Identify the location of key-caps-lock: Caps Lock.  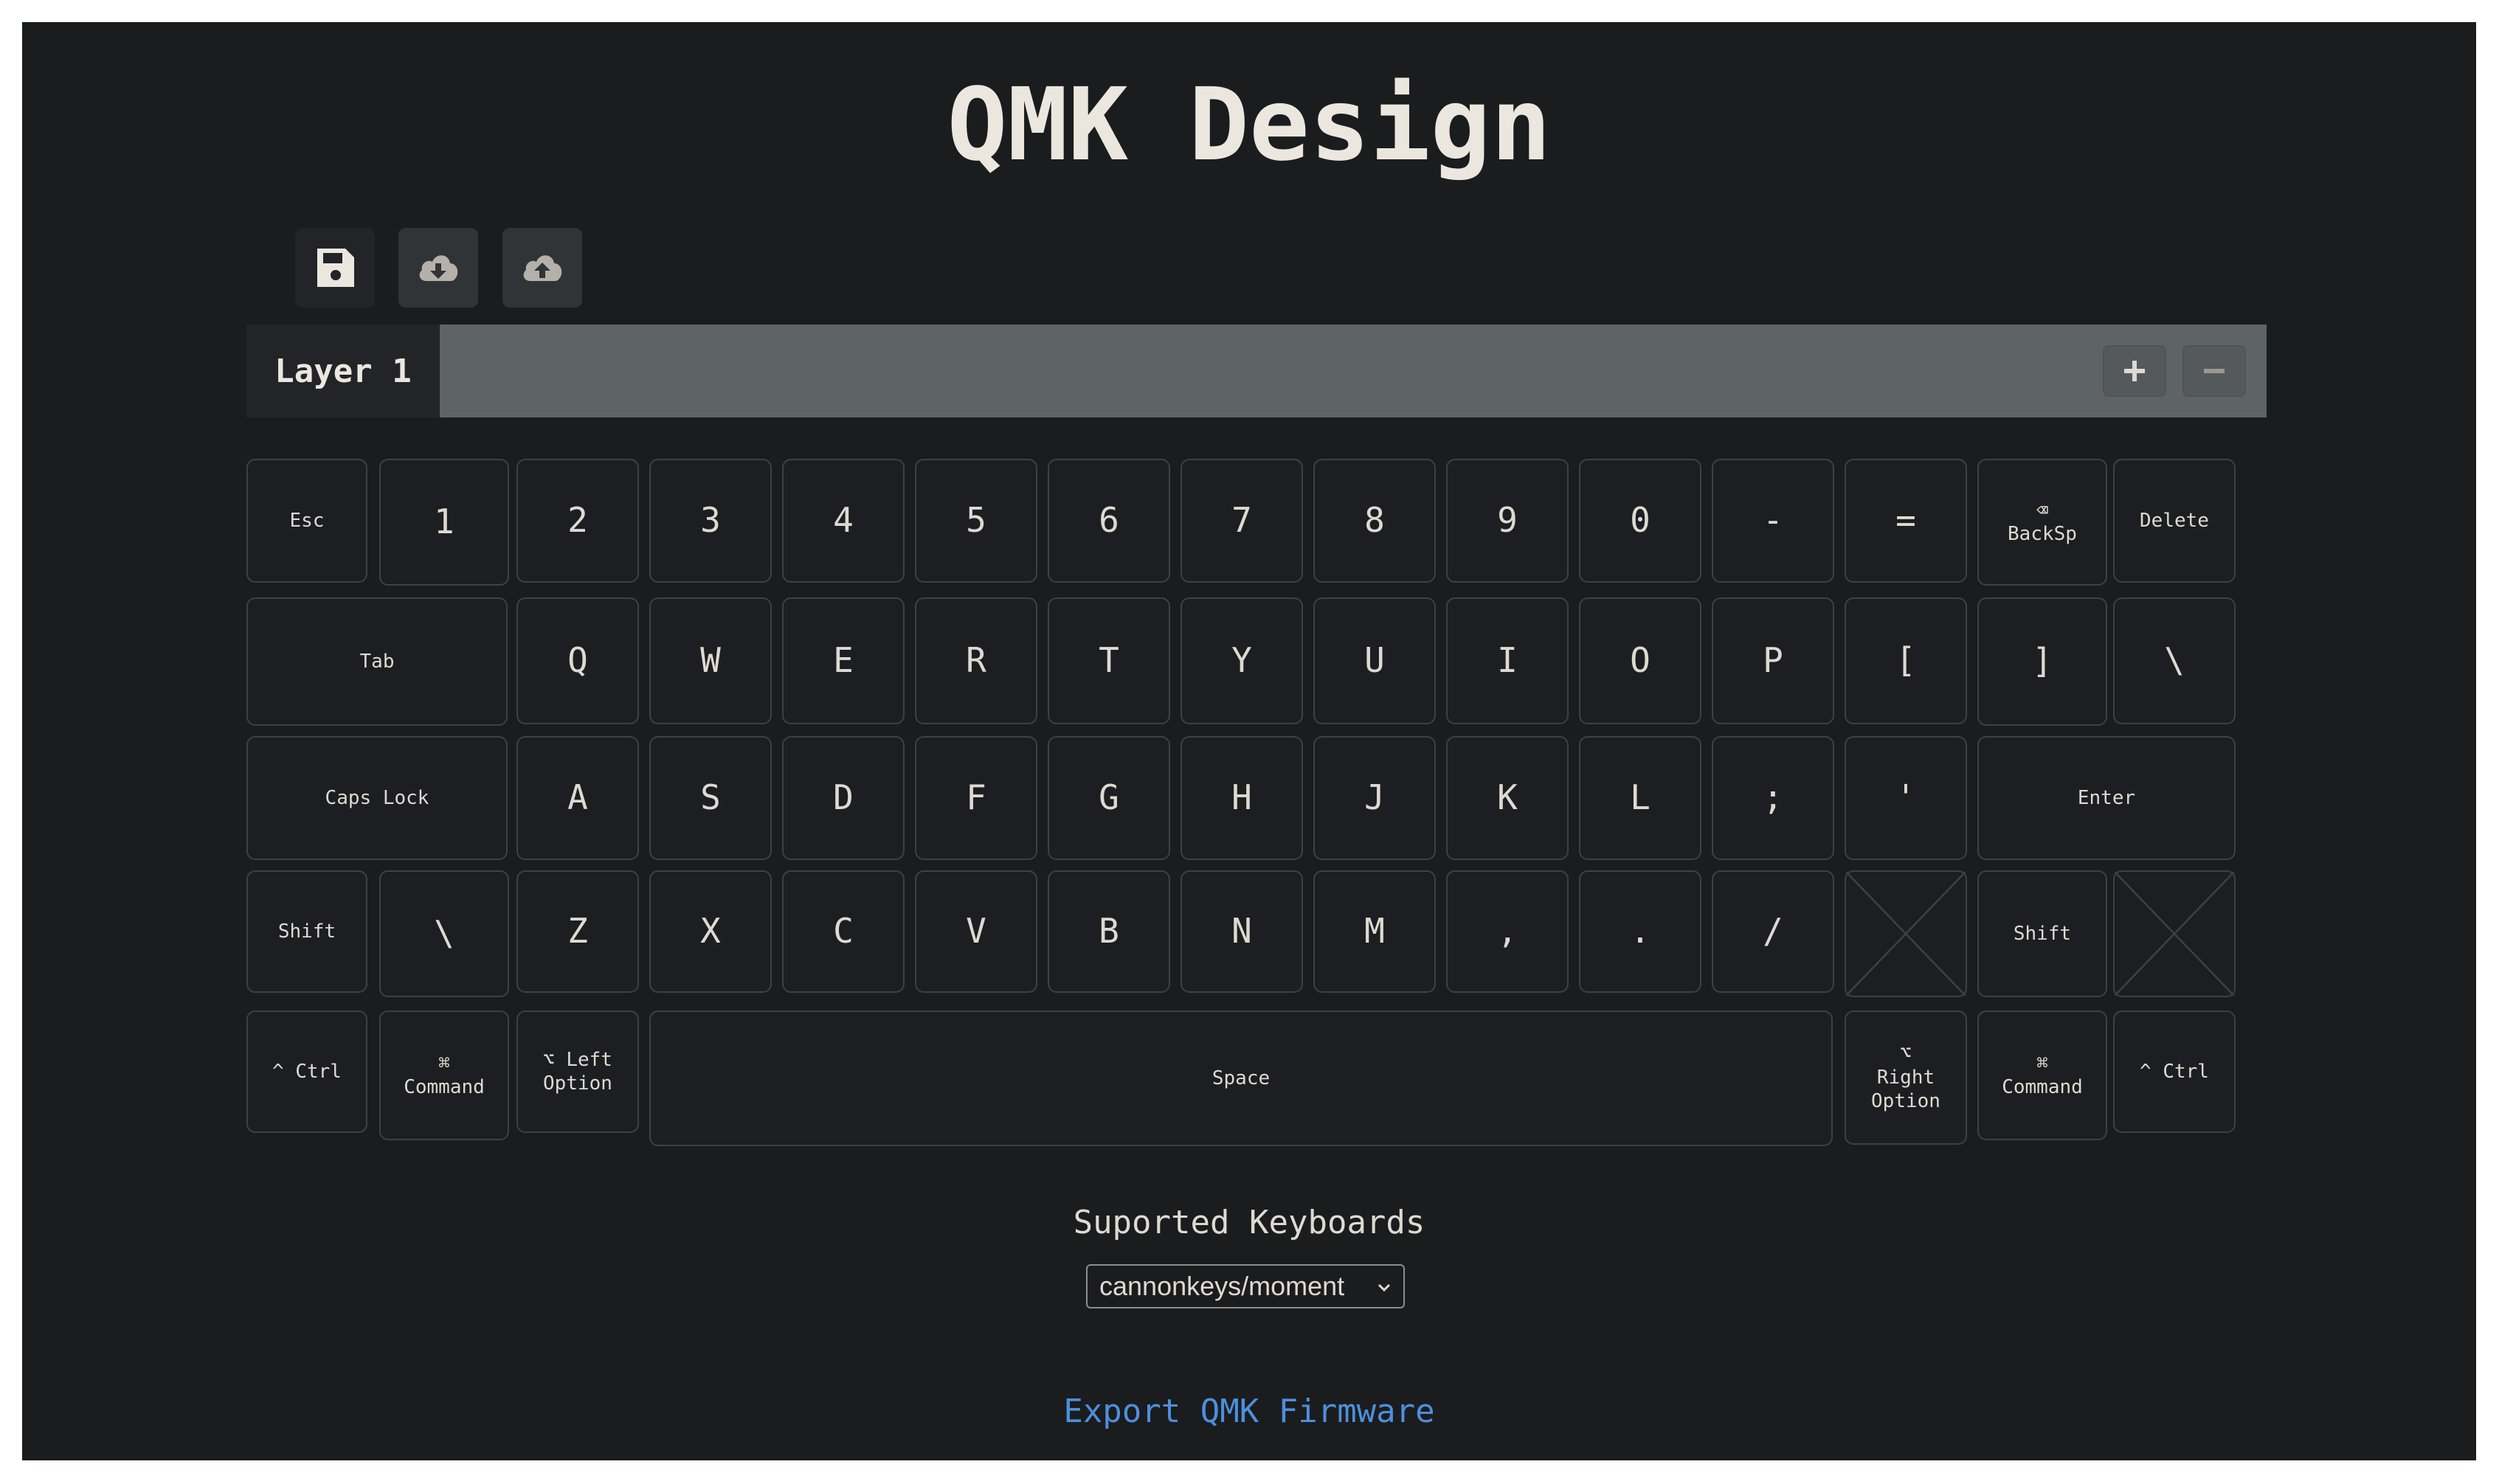
(377, 798).